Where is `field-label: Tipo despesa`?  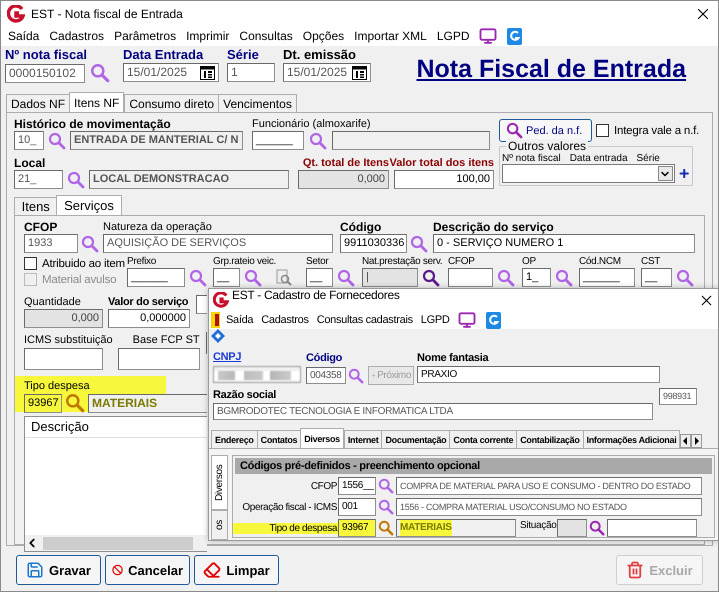
field-label: Tipo despesa is located at coordinates (57, 386).